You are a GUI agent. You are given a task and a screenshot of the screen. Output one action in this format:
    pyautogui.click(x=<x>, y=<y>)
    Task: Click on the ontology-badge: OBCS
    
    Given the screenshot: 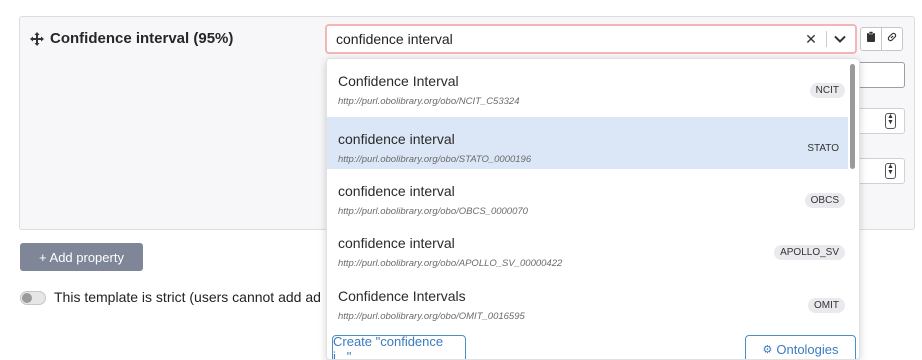 What is the action you would take?
    pyautogui.click(x=824, y=200)
    